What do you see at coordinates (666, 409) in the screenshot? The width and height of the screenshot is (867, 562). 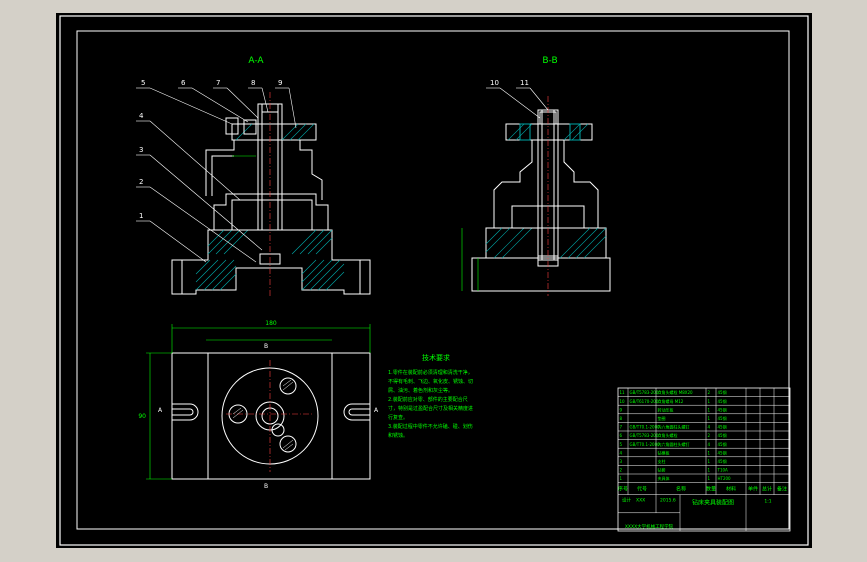 I see `bom-cell-name: 转动压板` at bounding box center [666, 409].